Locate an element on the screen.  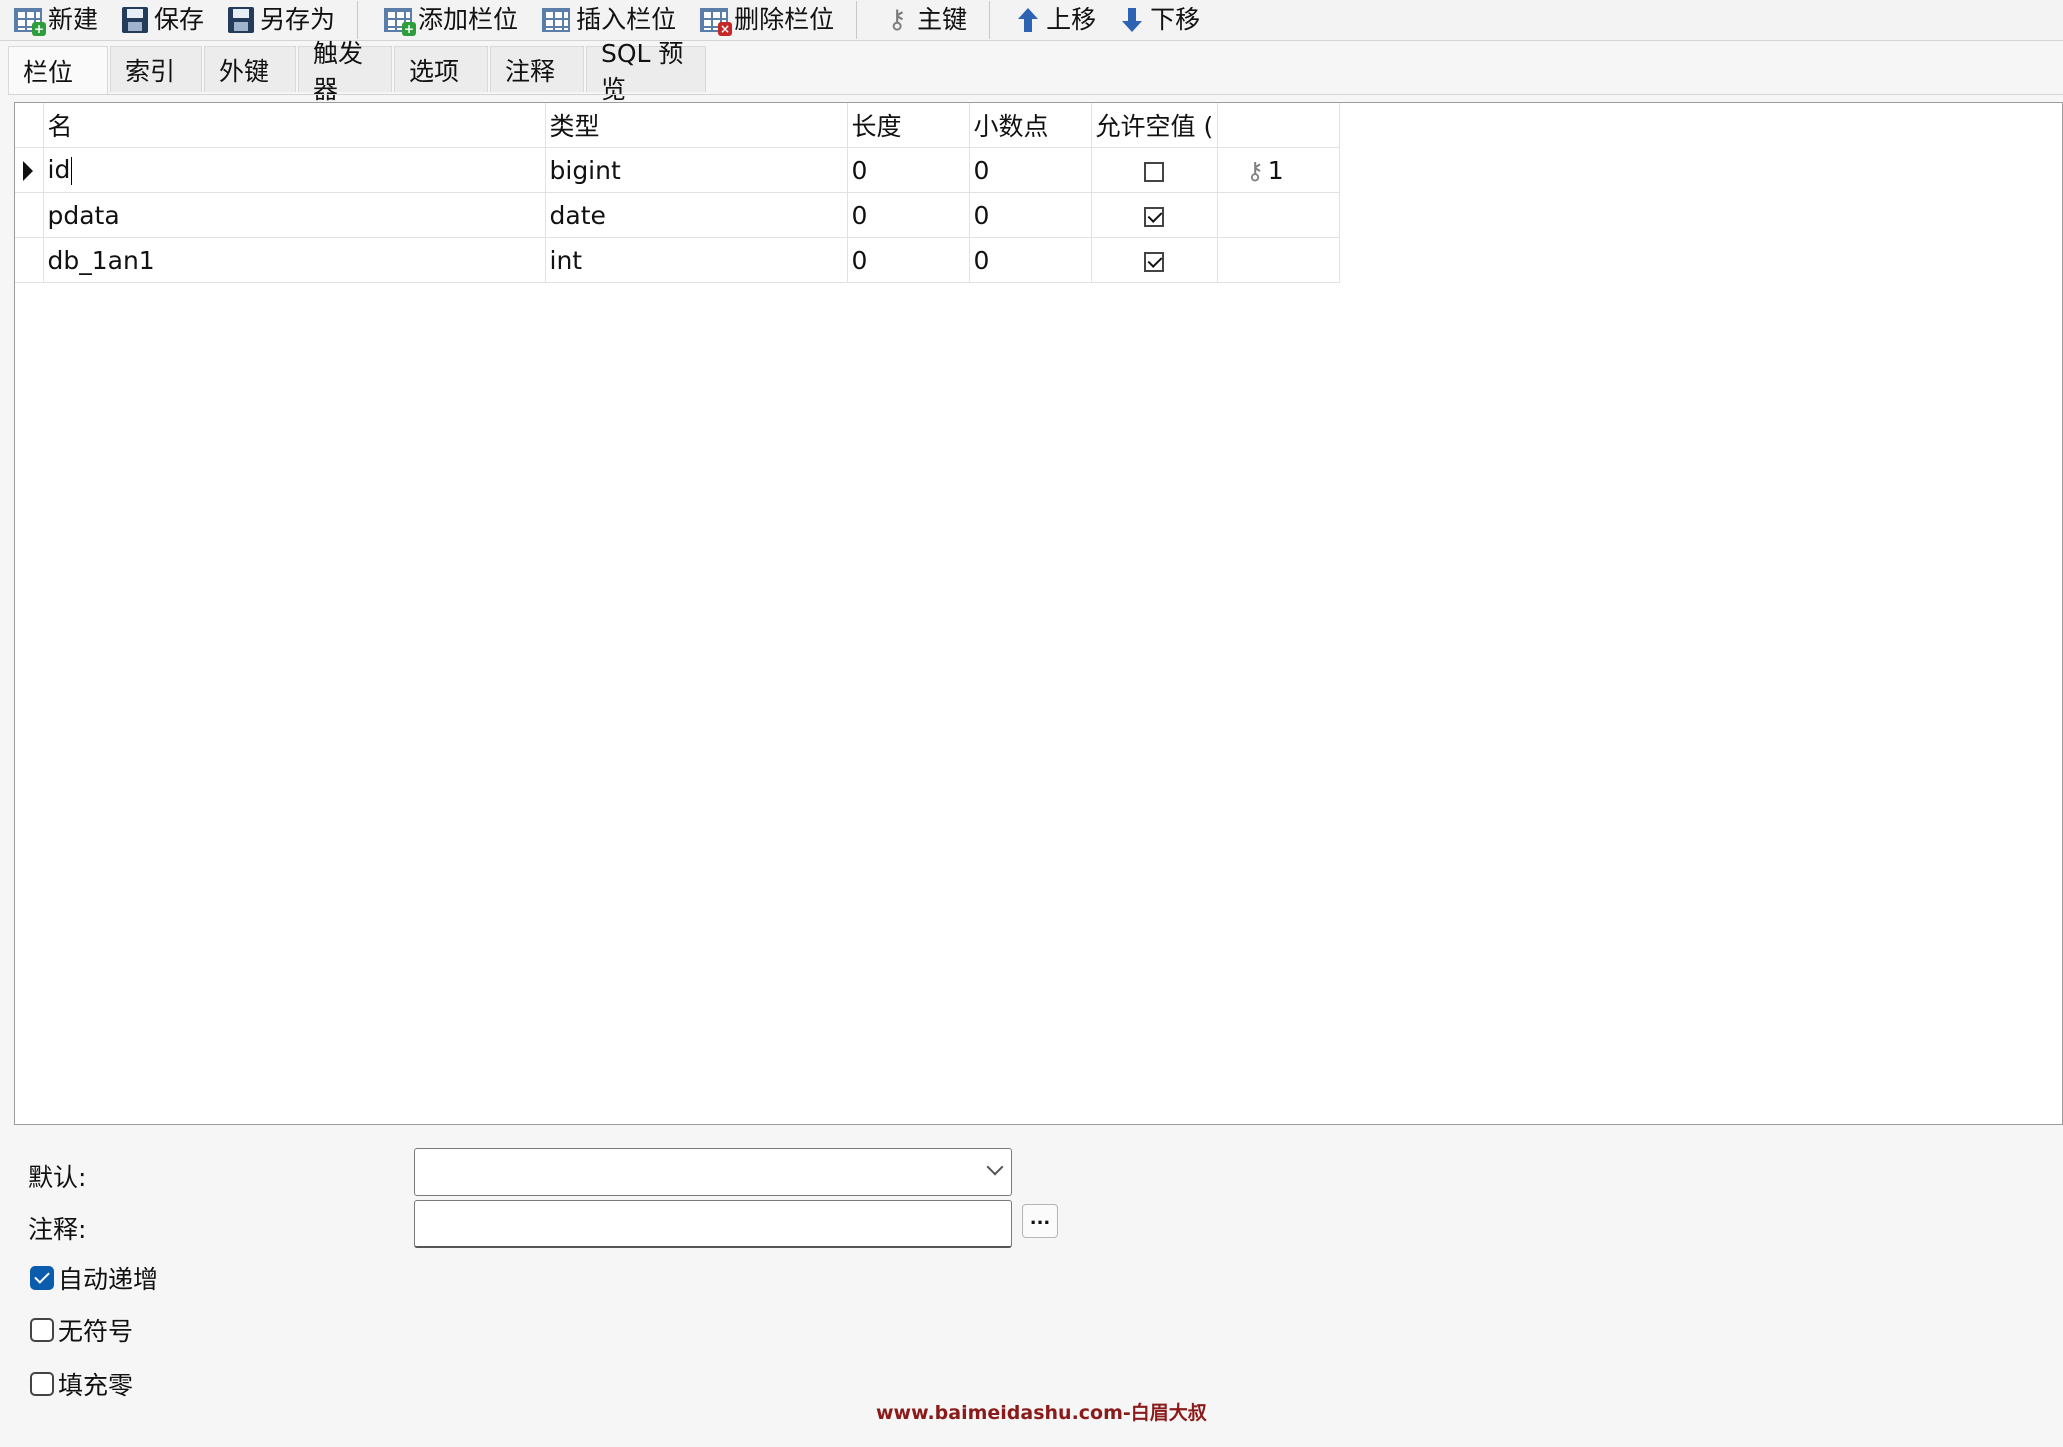
primary-key-label: 主键 is located at coordinates (942, 19).